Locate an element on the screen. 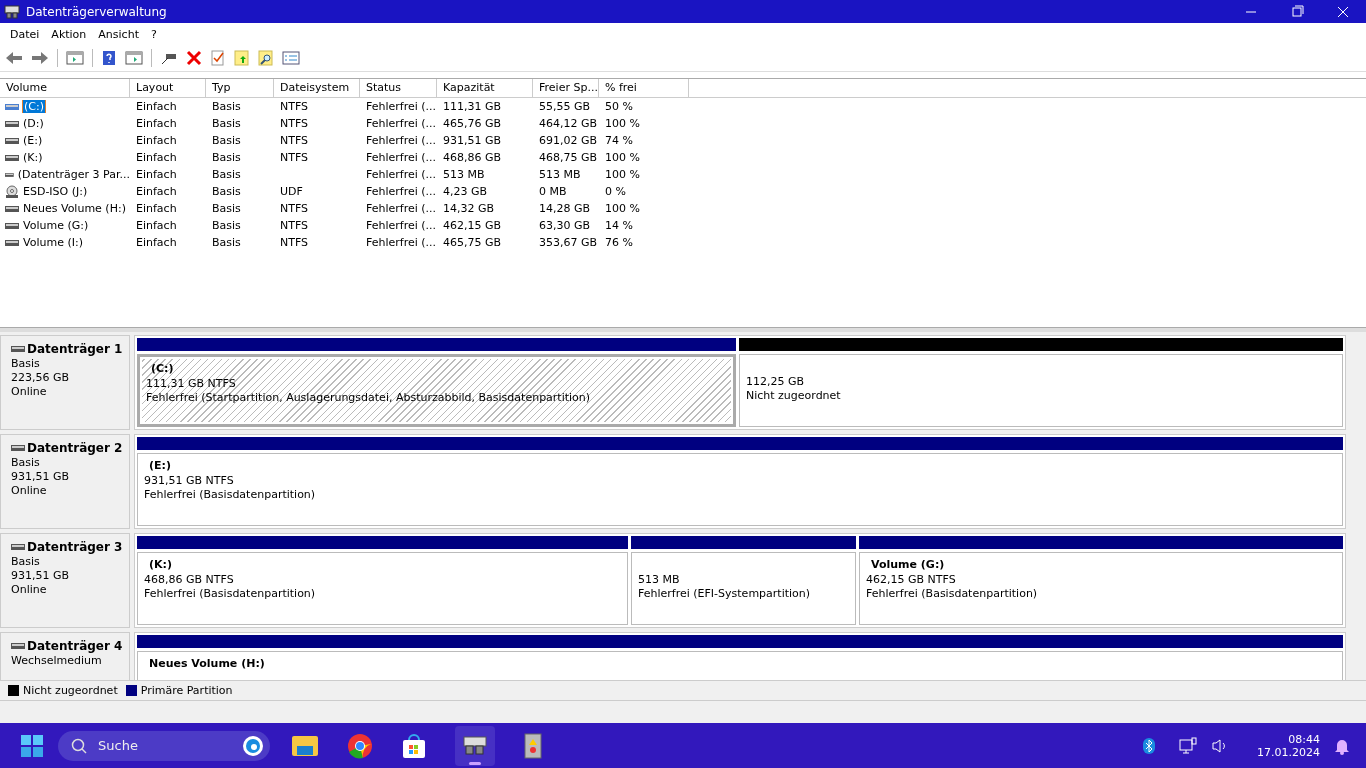  table-cell: 464,12 GB is located at coordinates (568, 123).